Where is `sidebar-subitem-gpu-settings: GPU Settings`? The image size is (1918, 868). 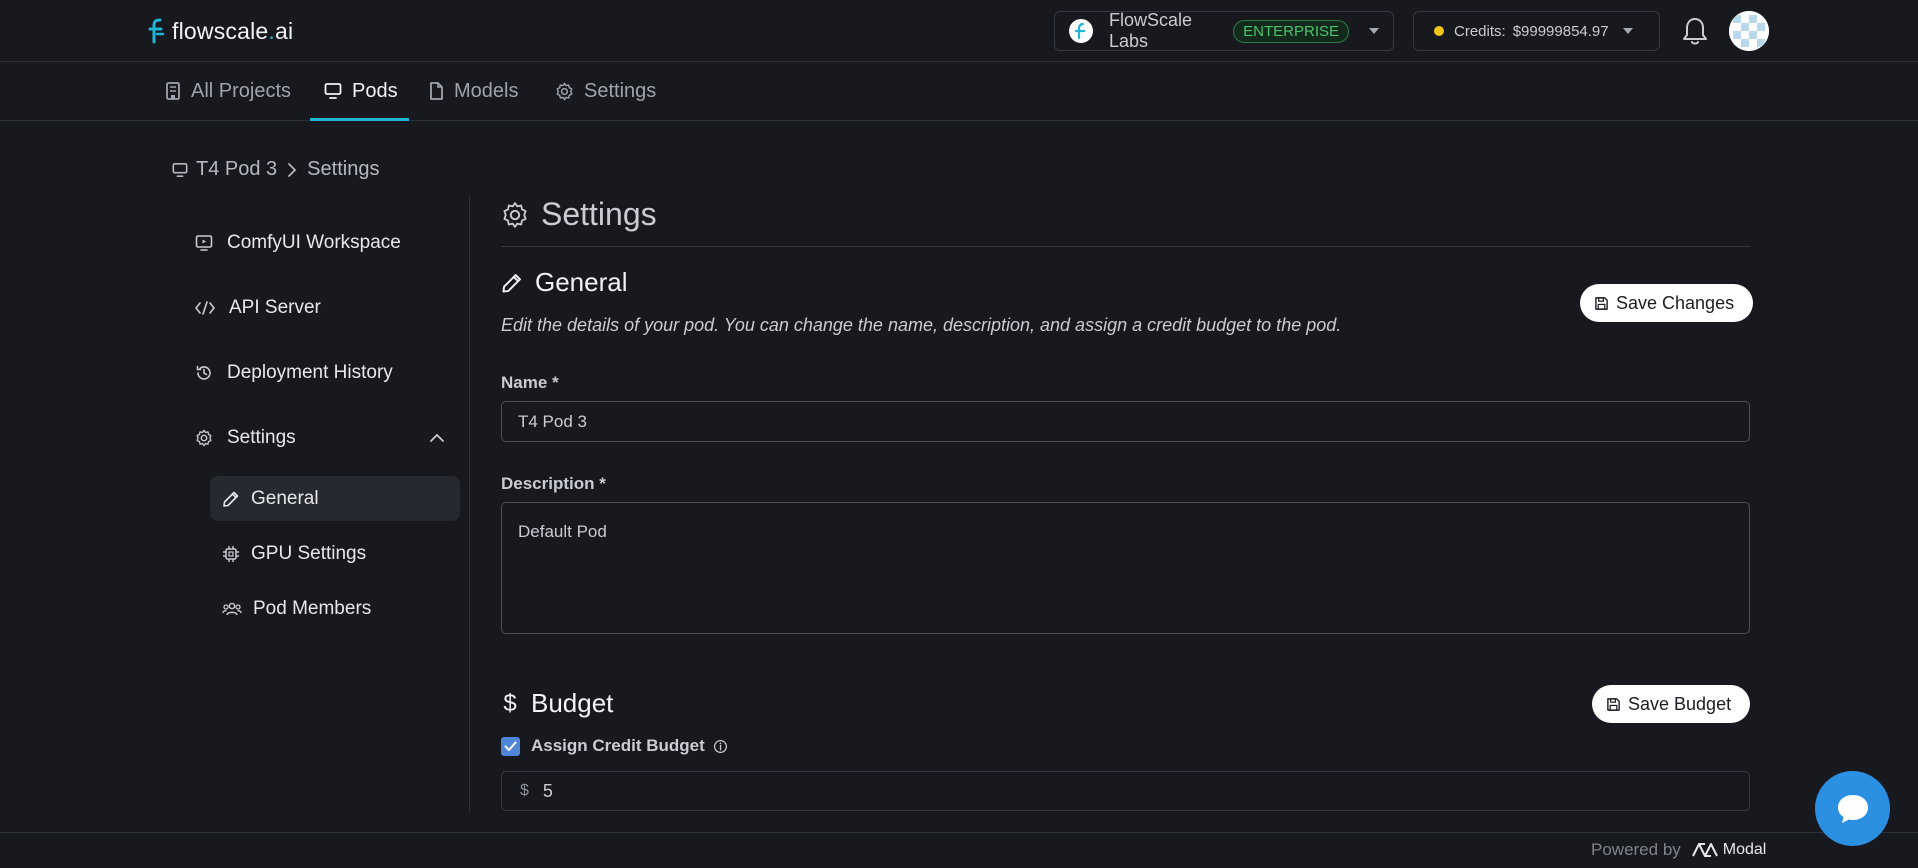
sidebar-subitem-gpu-settings: GPU Settings is located at coordinates (335, 553).